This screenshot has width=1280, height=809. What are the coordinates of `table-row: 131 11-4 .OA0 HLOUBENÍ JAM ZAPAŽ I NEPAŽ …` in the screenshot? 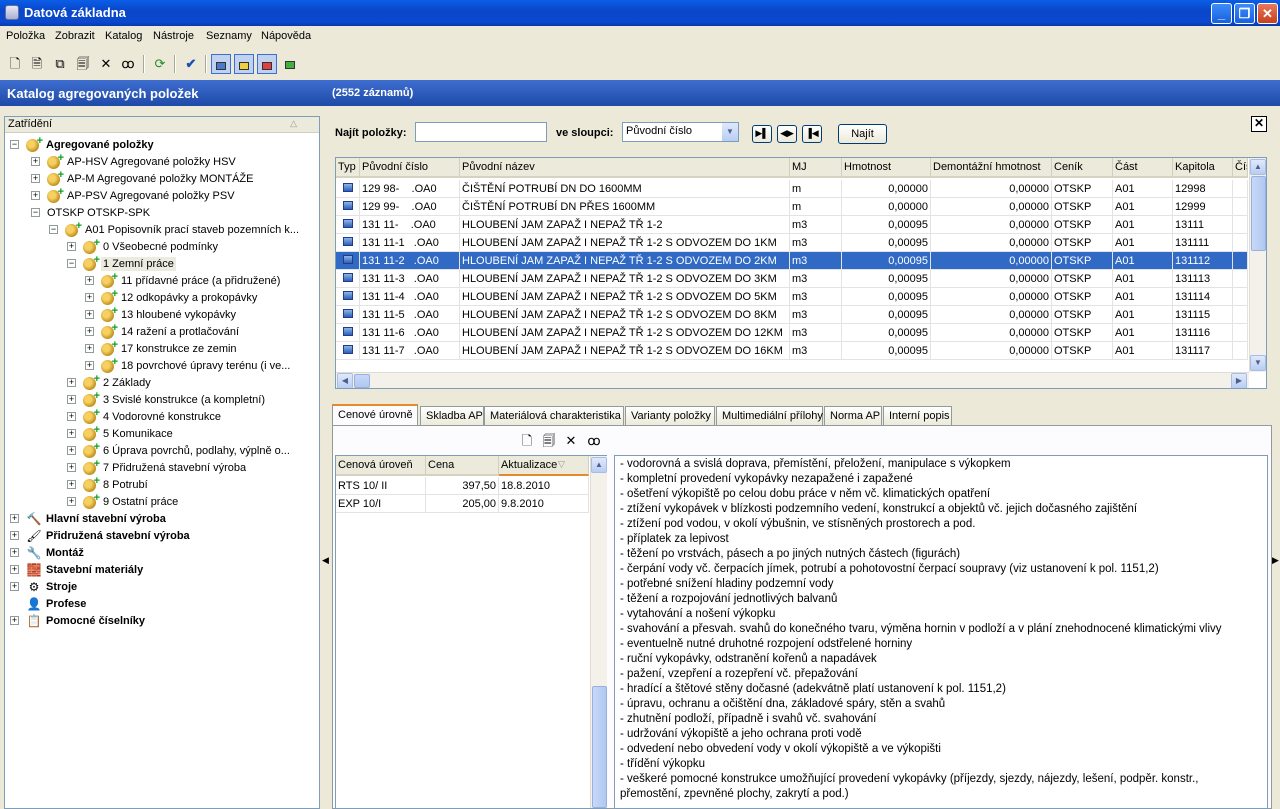 It's located at (792, 297).